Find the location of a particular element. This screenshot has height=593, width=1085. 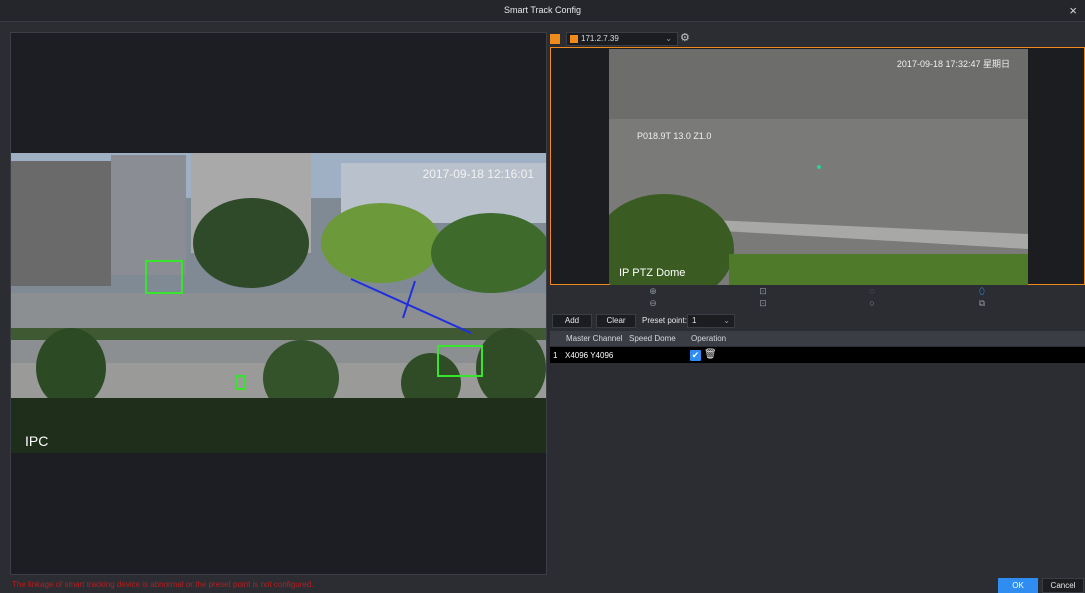

ptz-controls: ⊕ ⊖ ⊡ ⊡ ◌ ○ ⬯ ⧉ is located at coordinates (817, 299).